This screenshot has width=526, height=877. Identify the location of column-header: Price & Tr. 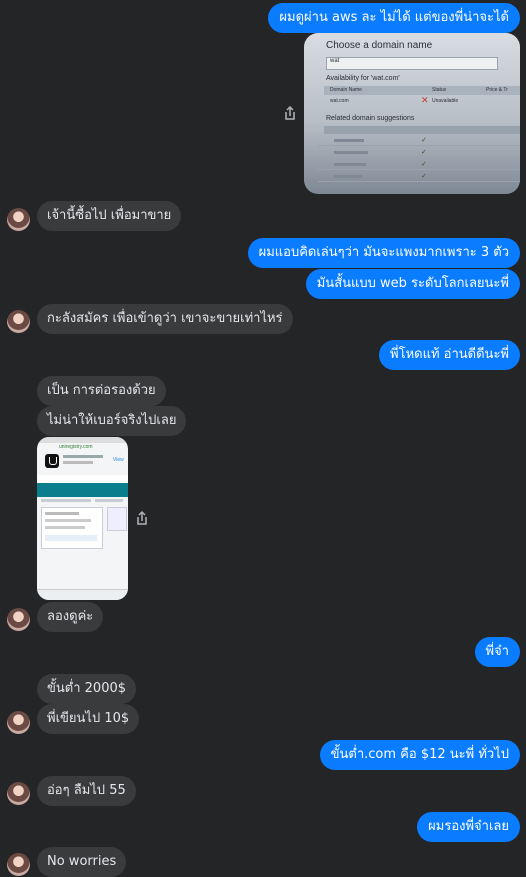
(497, 90).